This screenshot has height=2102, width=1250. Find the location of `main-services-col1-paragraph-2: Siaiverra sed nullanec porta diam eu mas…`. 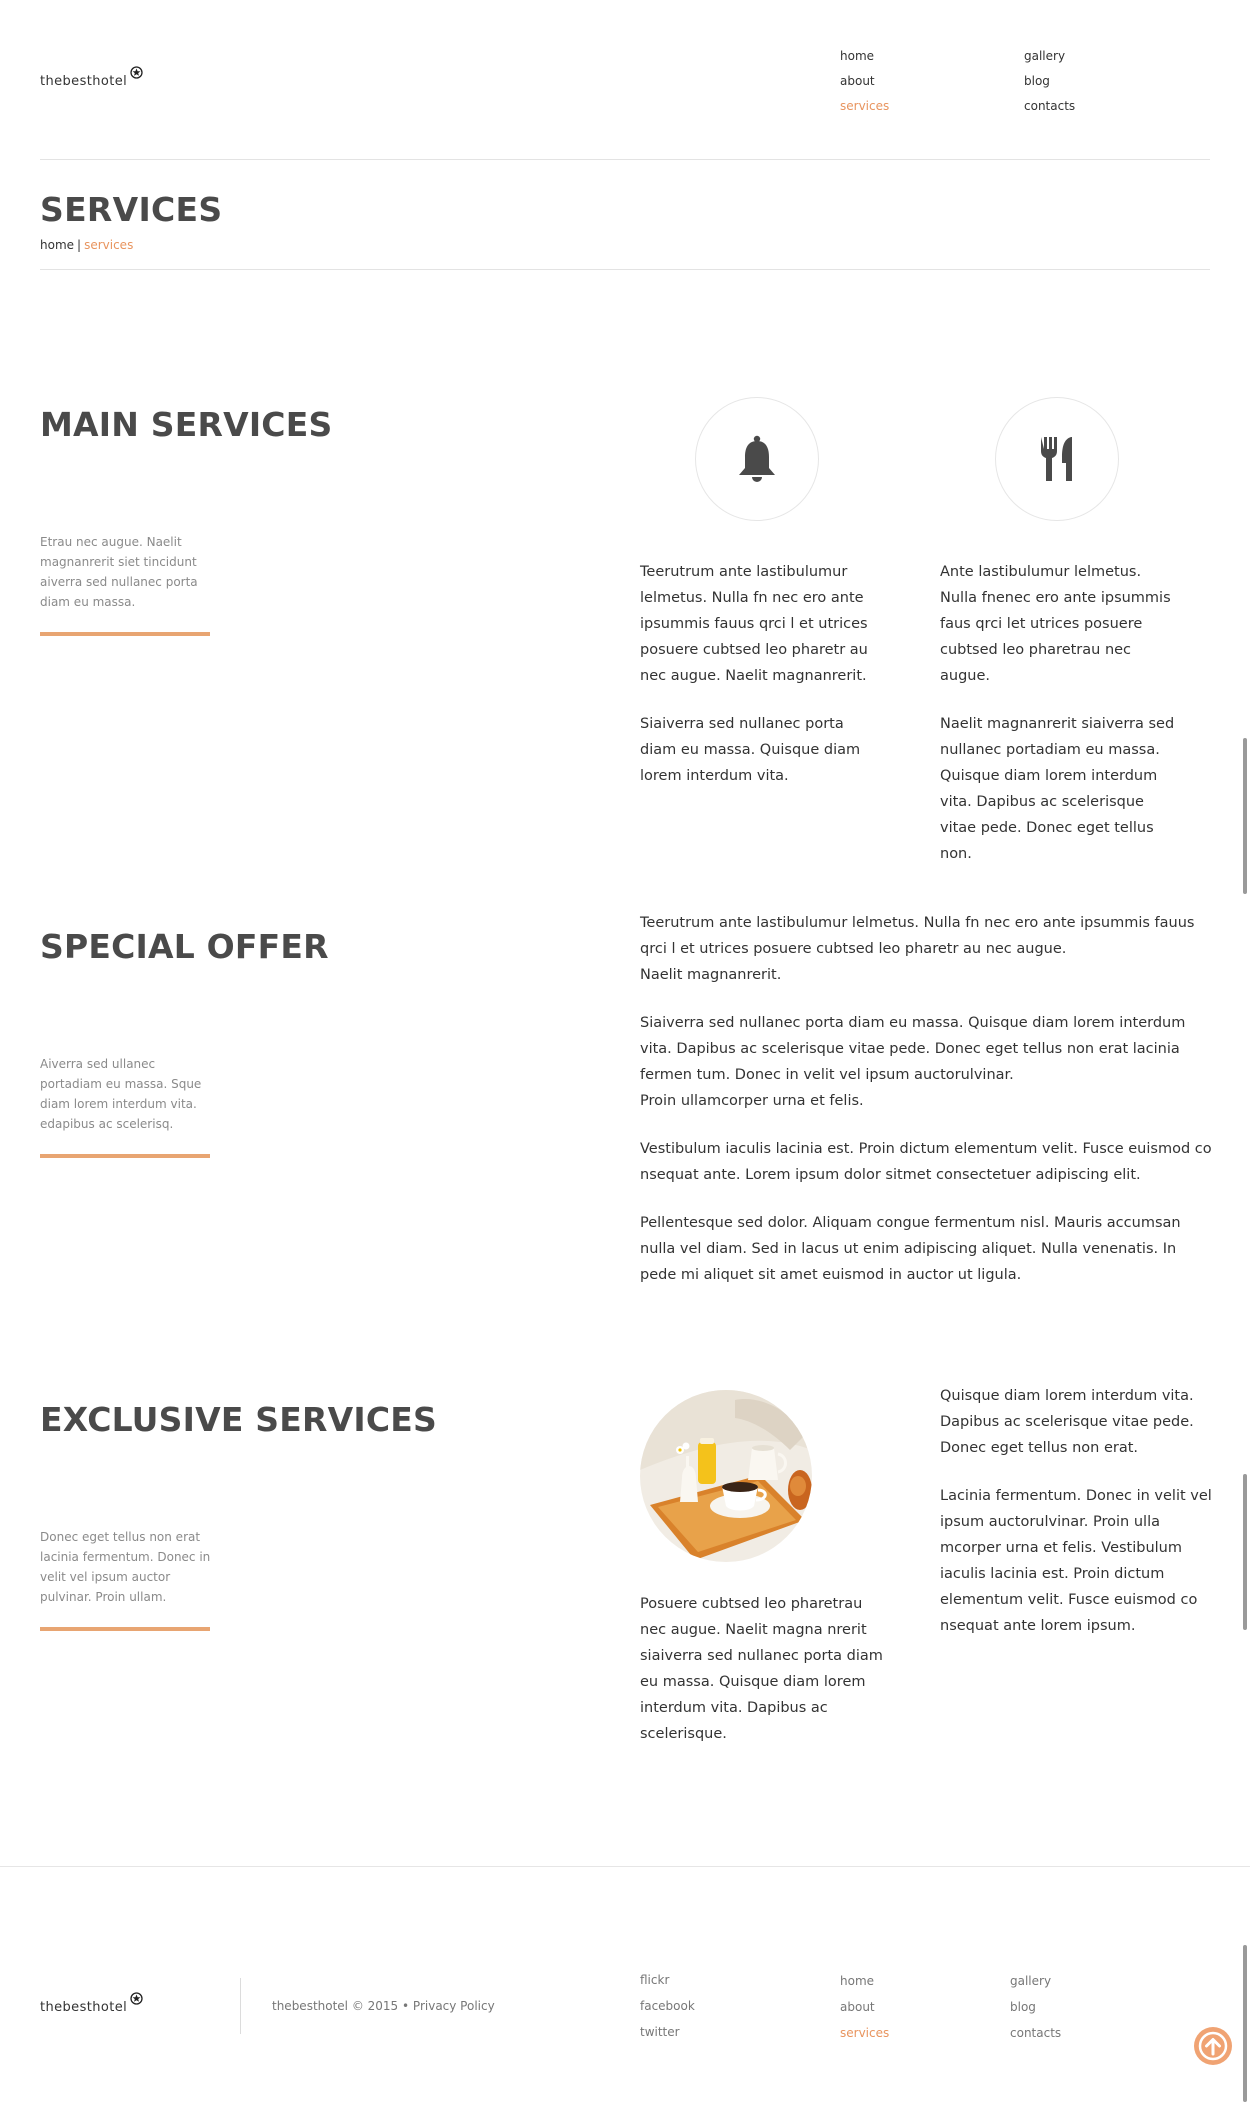

main-services-col1-paragraph-2: Siaiverra sed nullanec porta diam eu mas… is located at coordinates (750, 750).